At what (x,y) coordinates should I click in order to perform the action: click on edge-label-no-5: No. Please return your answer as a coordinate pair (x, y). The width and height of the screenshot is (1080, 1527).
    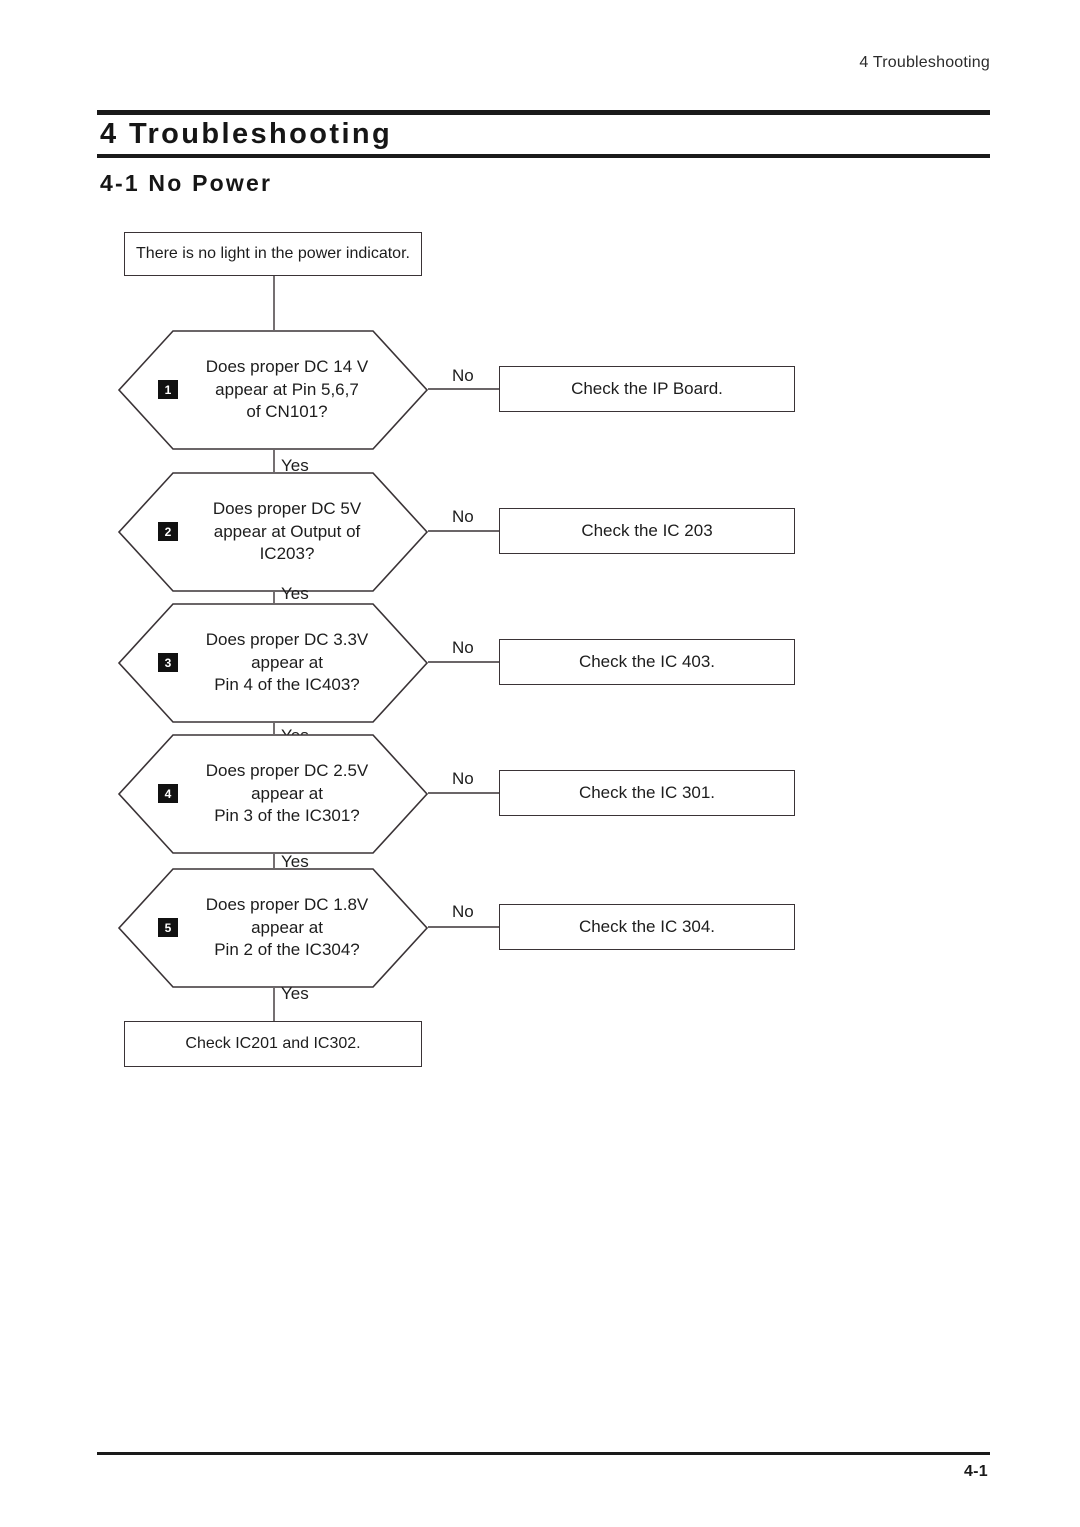
    Looking at the image, I should click on (463, 911).